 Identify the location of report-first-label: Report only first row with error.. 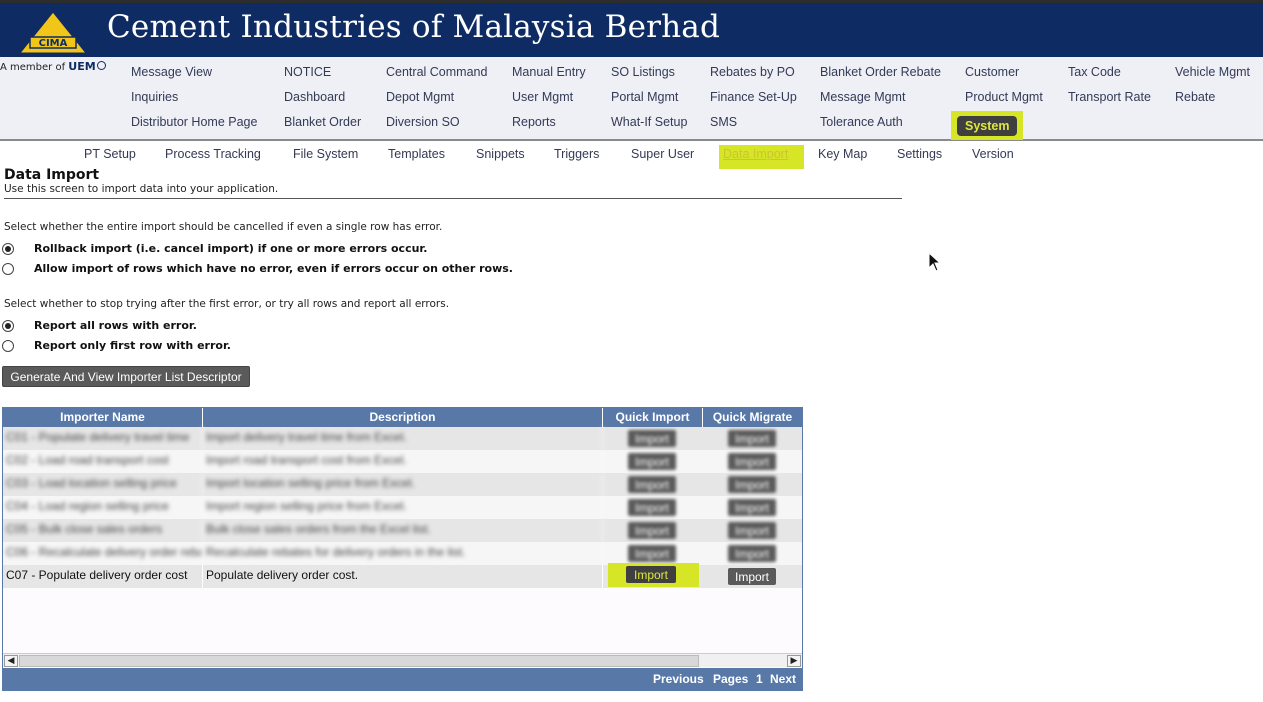
(132, 345).